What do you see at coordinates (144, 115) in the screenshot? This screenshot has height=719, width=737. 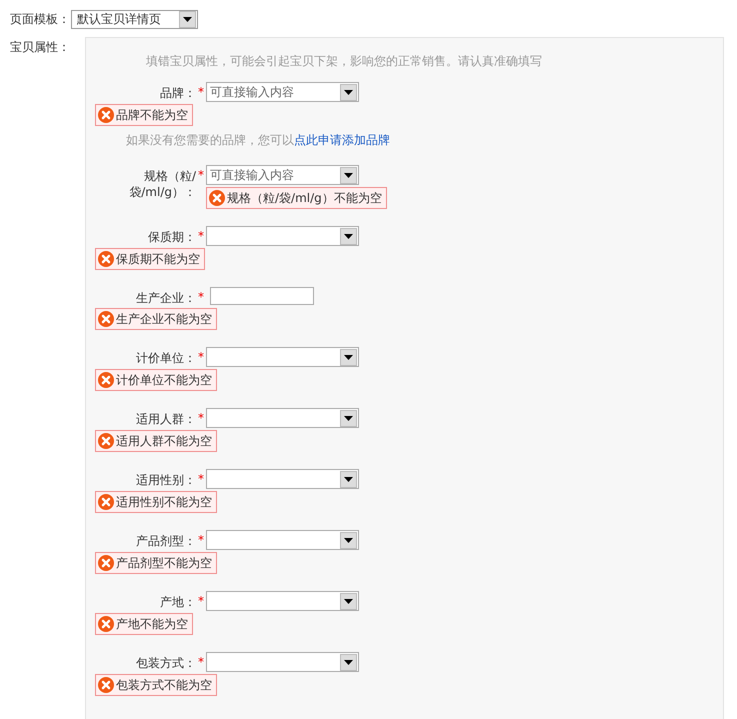 I see `error-message: 品牌不能为空` at bounding box center [144, 115].